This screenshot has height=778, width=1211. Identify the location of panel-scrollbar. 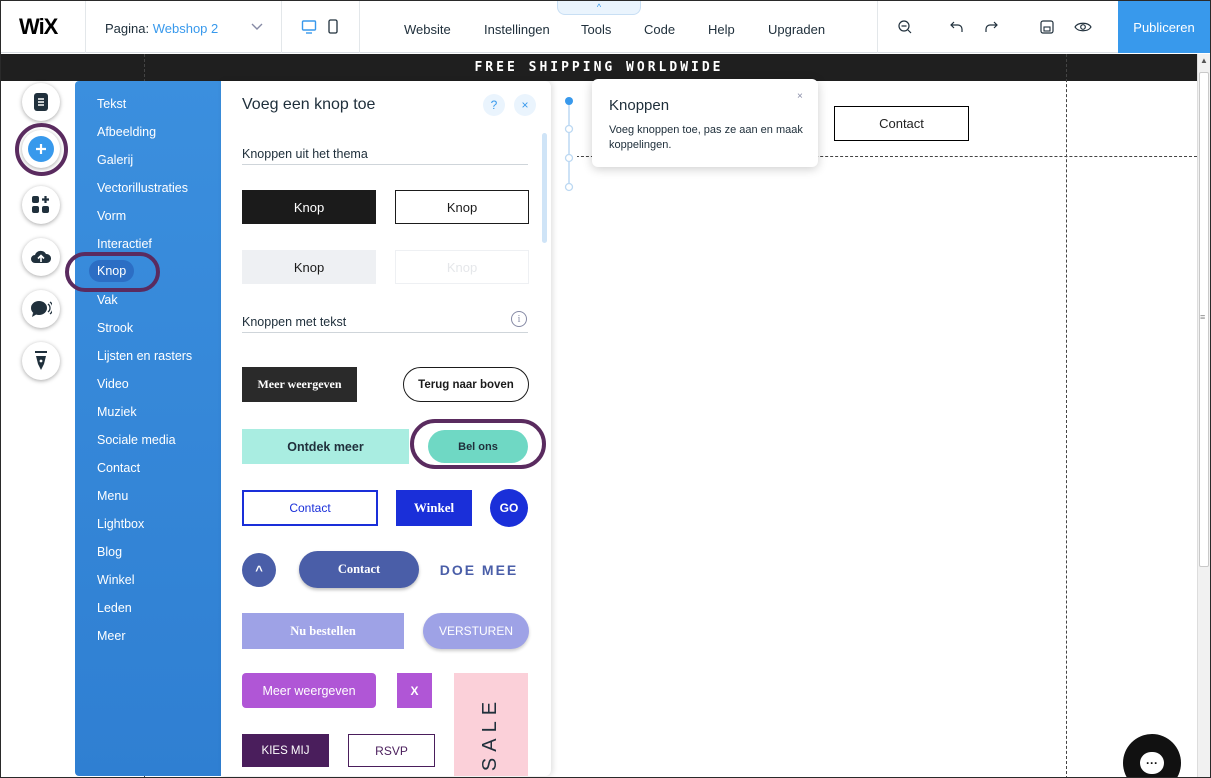
(544, 188).